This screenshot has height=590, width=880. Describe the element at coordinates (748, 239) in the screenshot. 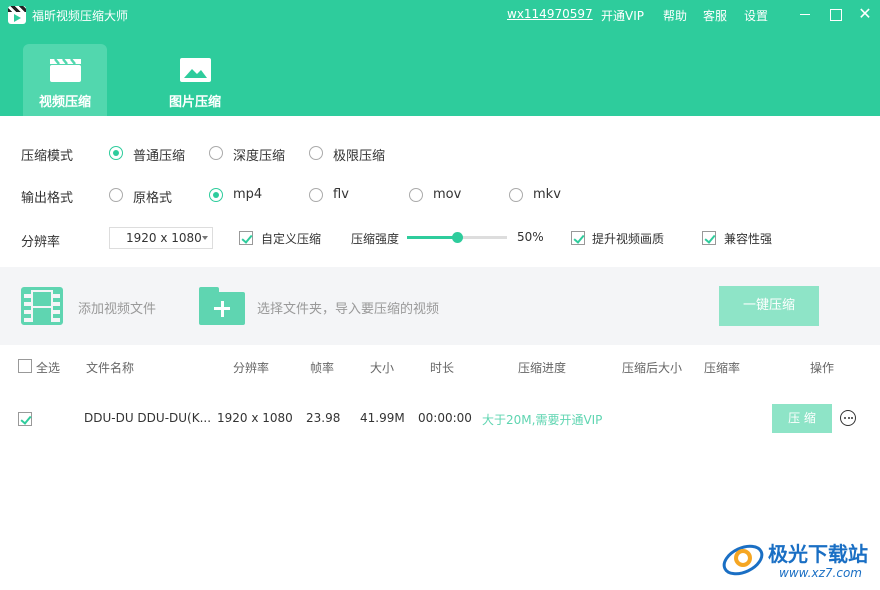

I see `compatibility-label: 兼容性强` at that location.